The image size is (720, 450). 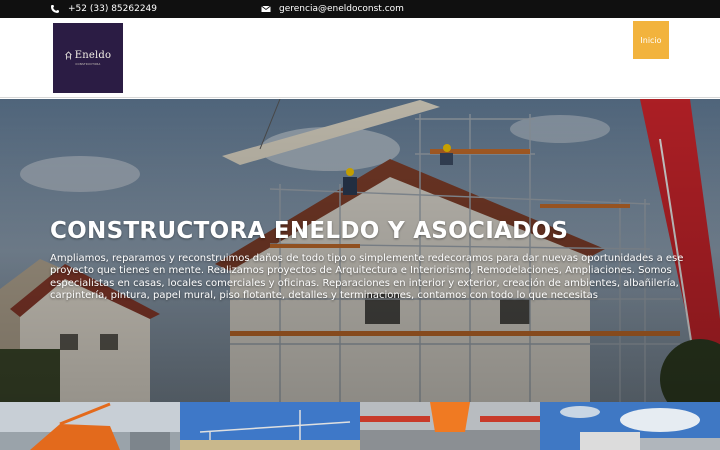 I want to click on phone-icon, so click(x=55, y=9).